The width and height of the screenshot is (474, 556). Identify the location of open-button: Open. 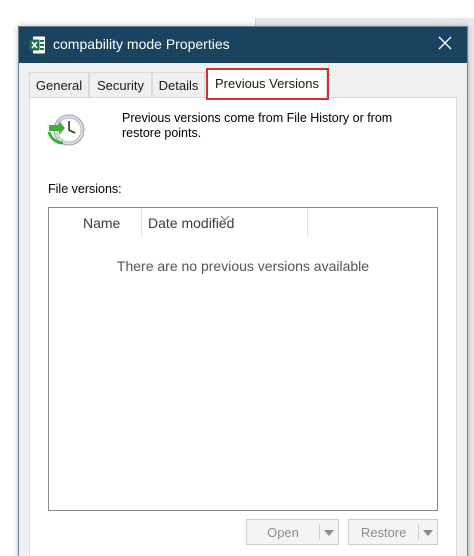
(283, 532).